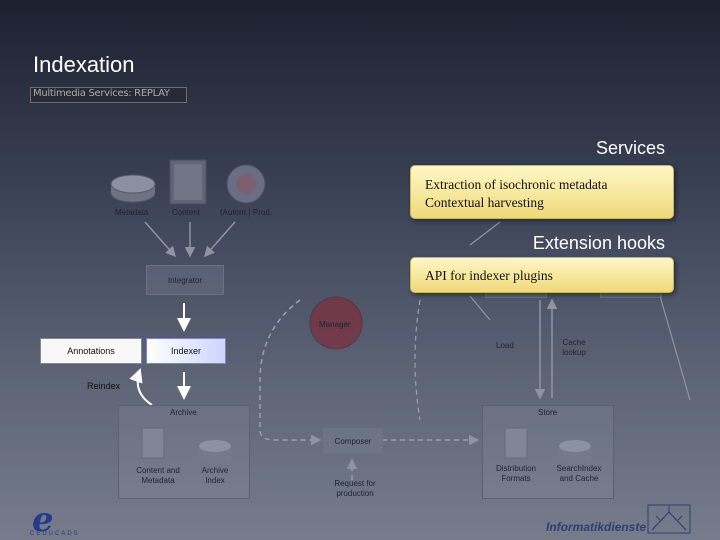 The image size is (720, 540). I want to click on composer-box: Composer, so click(353, 441).